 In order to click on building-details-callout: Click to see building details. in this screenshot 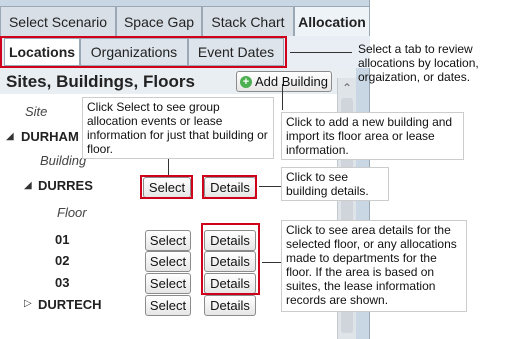, I will do `click(335, 184)`.